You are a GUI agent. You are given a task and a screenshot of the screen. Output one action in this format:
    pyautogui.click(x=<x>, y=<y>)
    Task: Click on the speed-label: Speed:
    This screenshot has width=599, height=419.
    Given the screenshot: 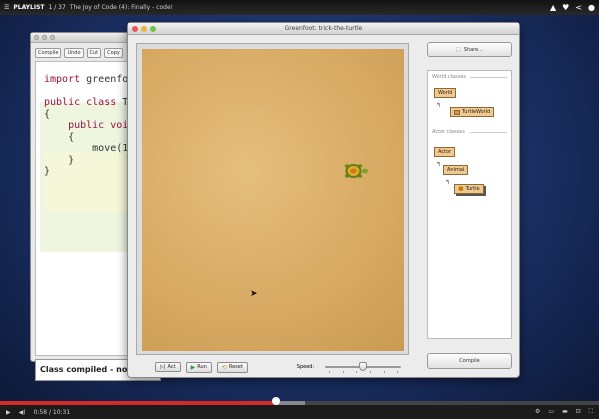 What is the action you would take?
    pyautogui.click(x=305, y=367)
    